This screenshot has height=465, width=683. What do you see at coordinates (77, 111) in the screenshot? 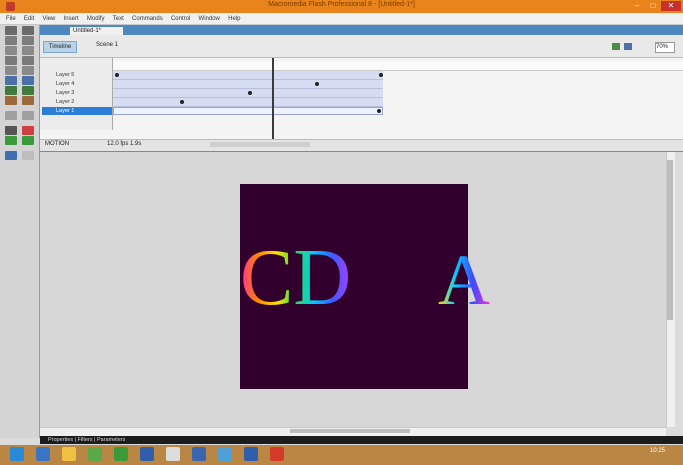
I see `layer-row-selected: Layer 1` at bounding box center [77, 111].